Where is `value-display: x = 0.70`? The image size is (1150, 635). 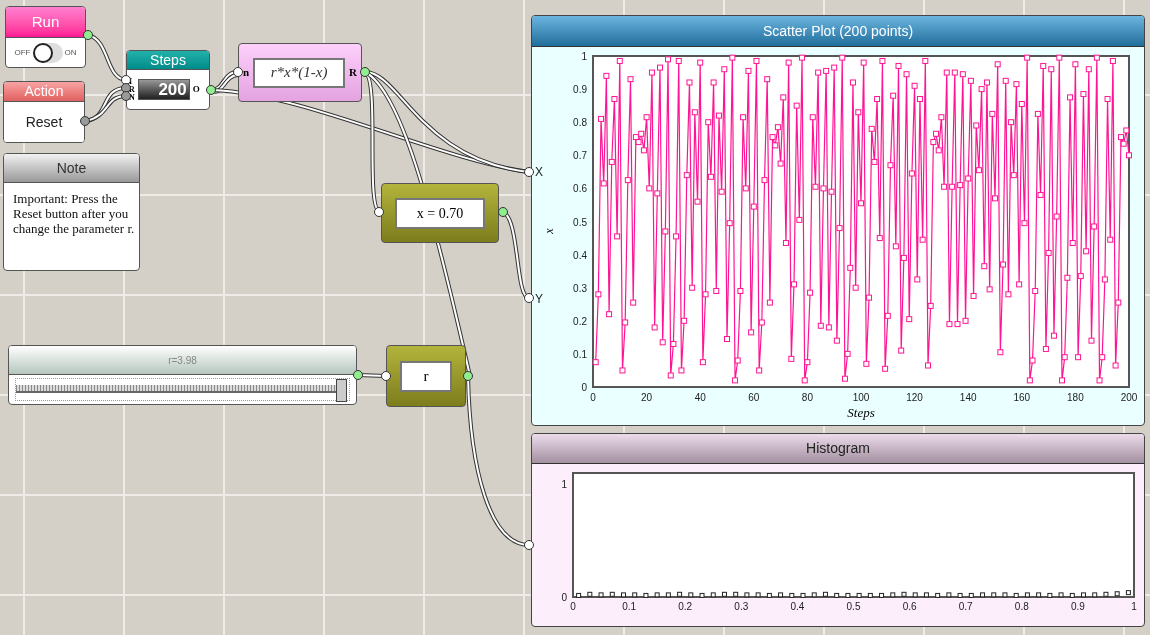
value-display: x = 0.70 is located at coordinates (440, 213).